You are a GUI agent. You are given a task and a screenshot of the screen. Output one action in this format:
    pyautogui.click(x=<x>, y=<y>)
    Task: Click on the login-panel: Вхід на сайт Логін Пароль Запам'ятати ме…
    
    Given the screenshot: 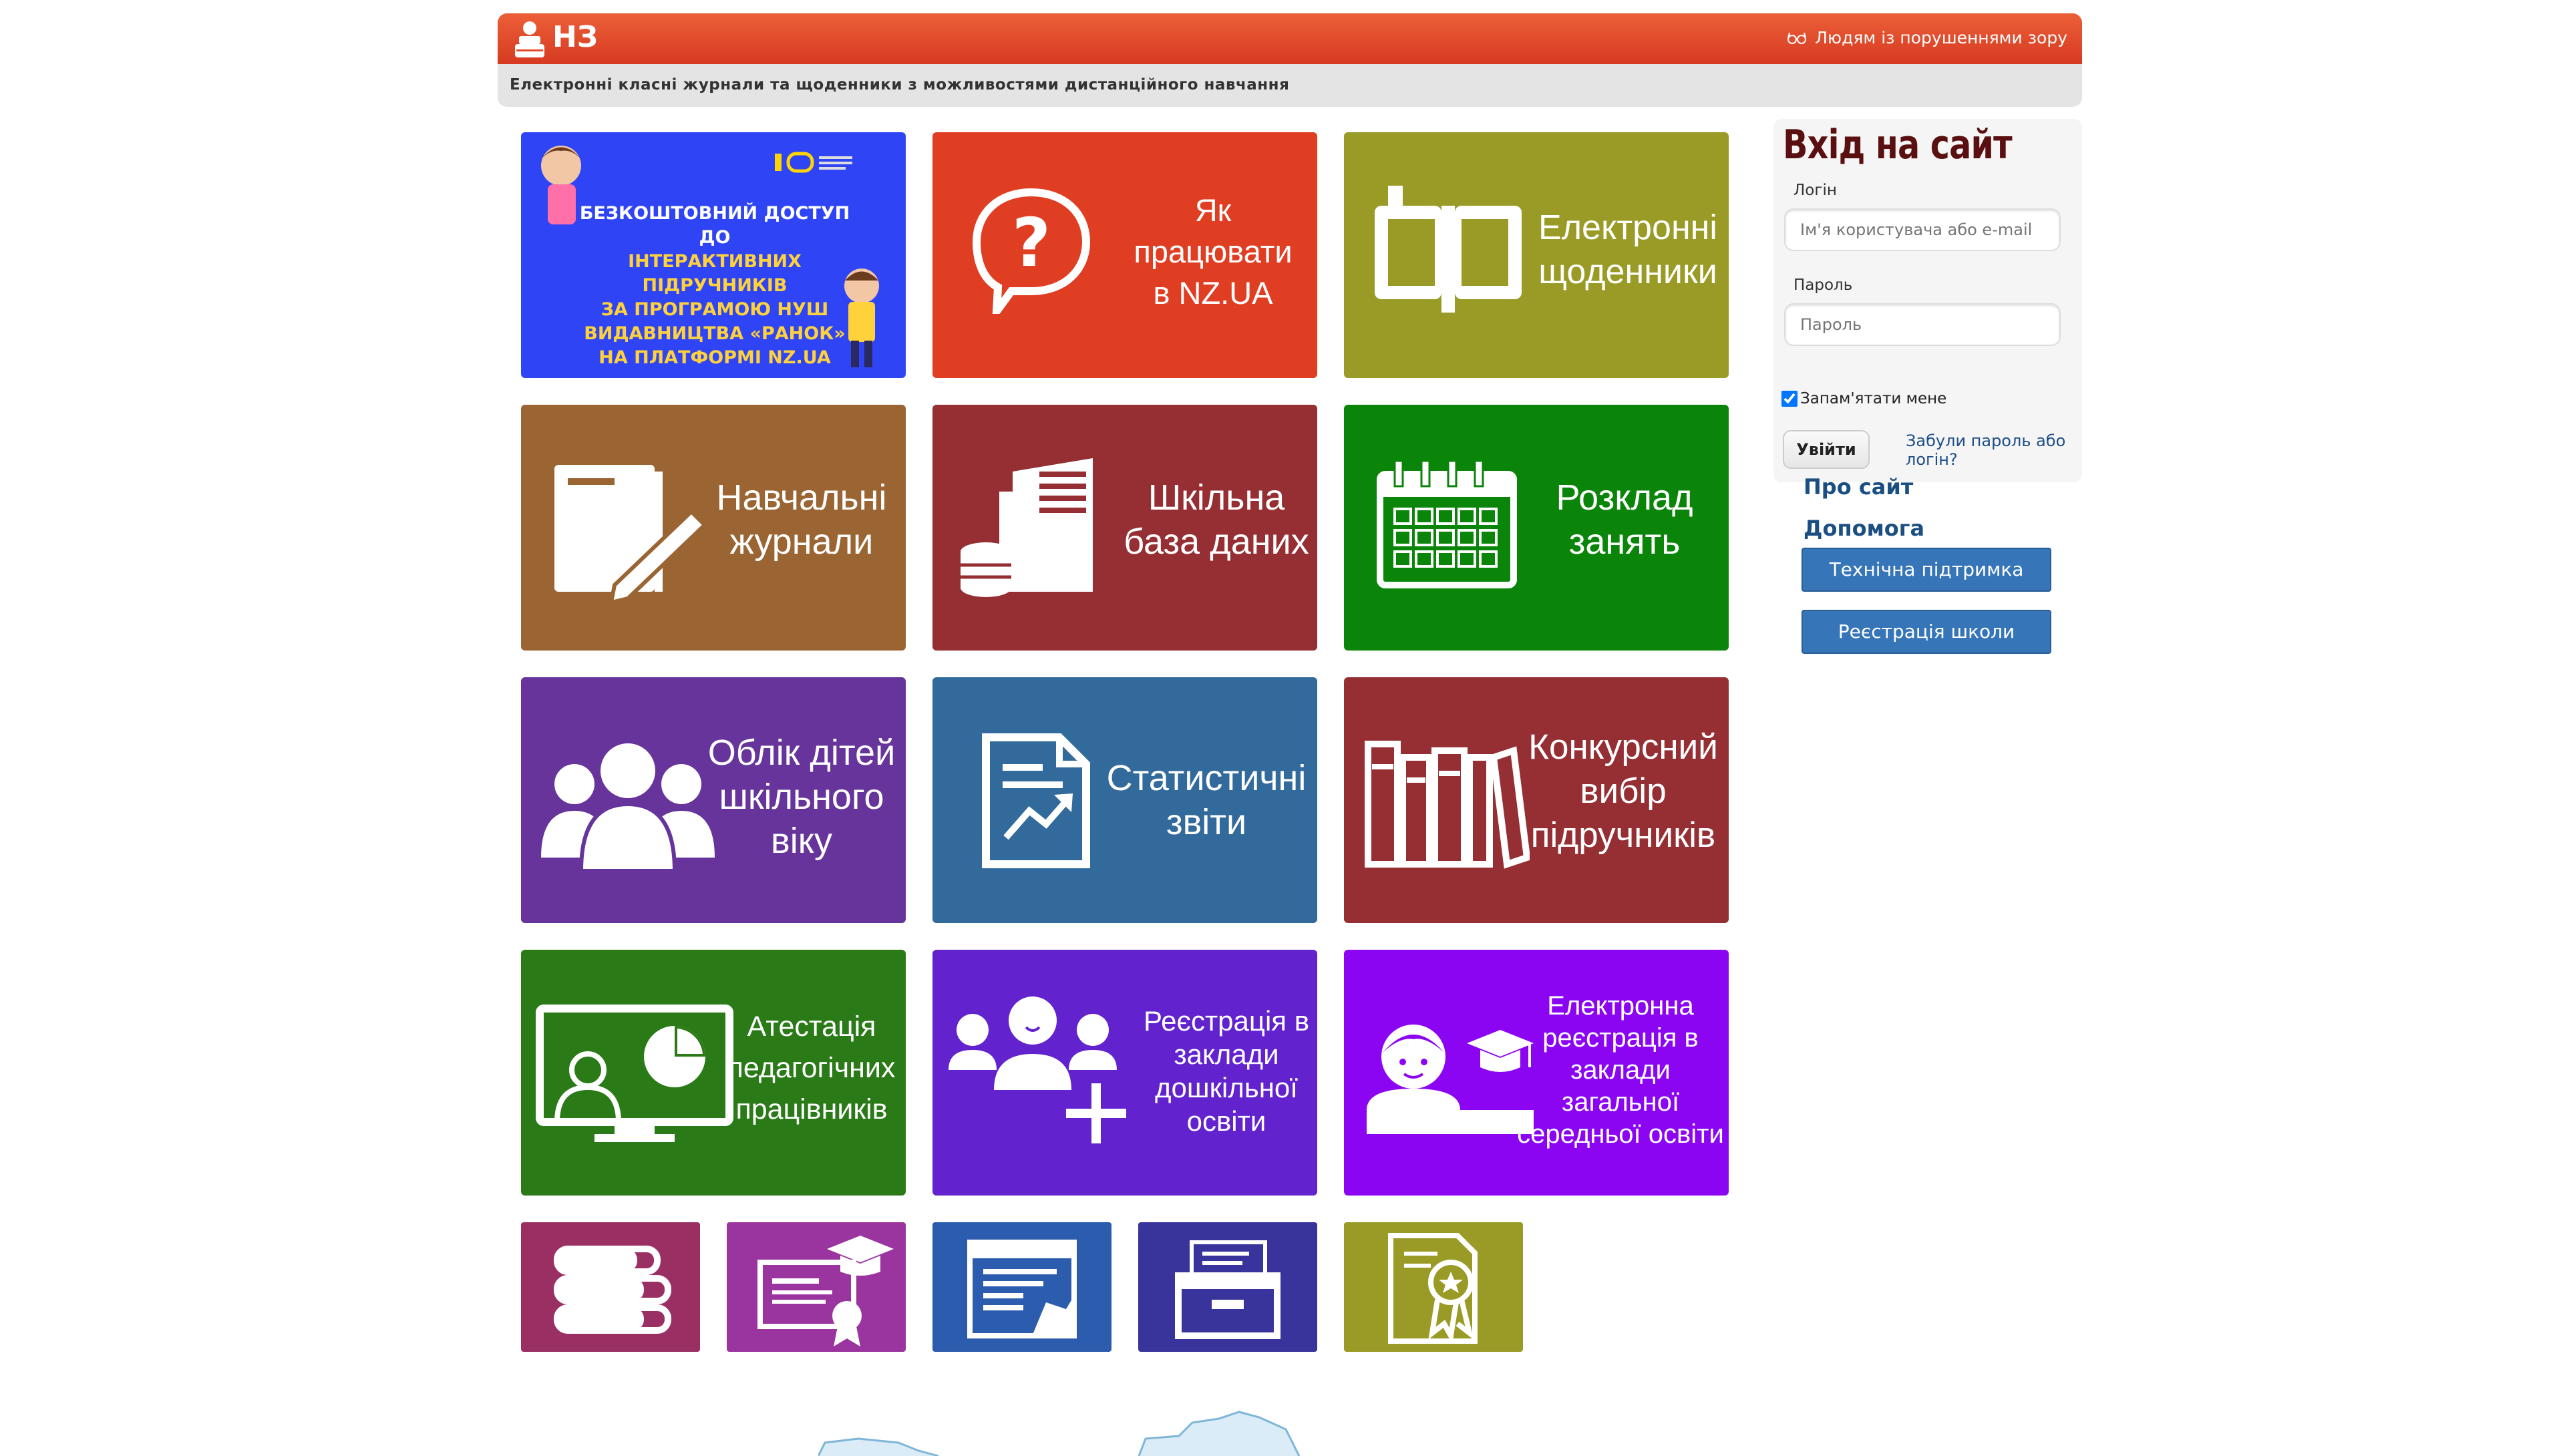 What is the action you would take?
    pyautogui.click(x=1927, y=301)
    